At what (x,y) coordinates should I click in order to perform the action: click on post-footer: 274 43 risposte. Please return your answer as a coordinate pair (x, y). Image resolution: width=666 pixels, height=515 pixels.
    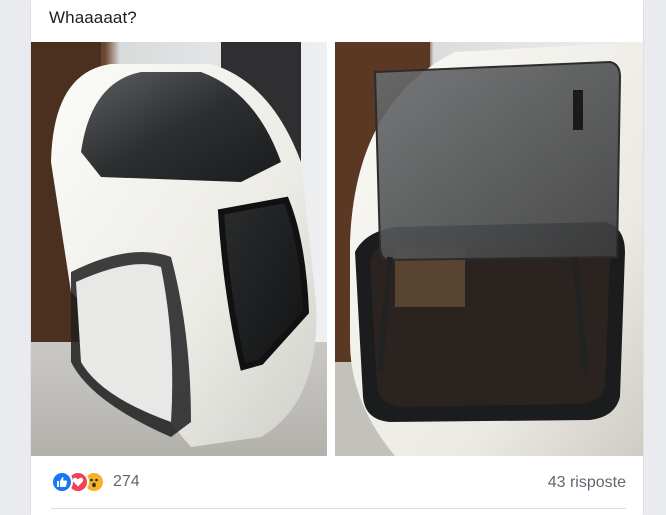
    Looking at the image, I should click on (337, 482).